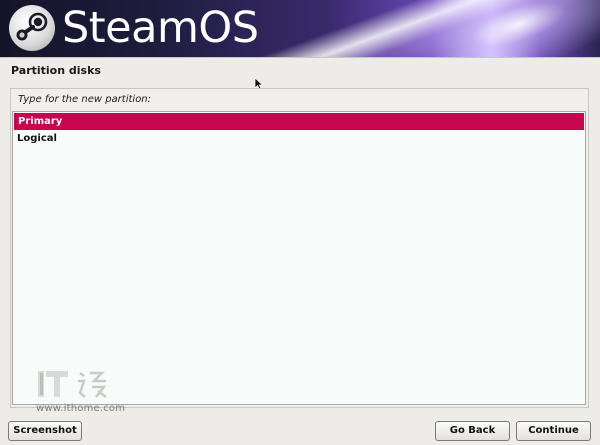  Describe the element at coordinates (72, 384) in the screenshot. I see `ithome-watermark-logo` at that location.